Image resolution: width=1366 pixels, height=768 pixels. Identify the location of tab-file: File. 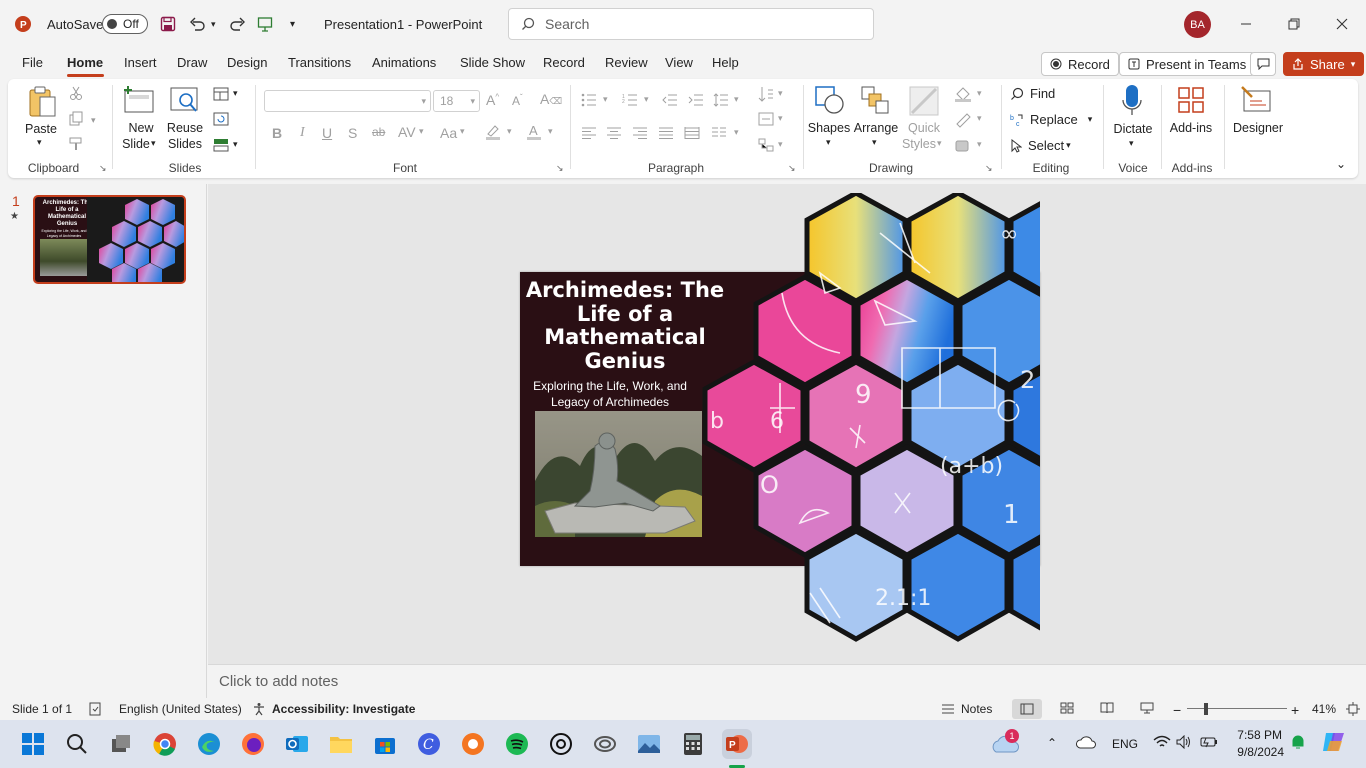
(32, 62).